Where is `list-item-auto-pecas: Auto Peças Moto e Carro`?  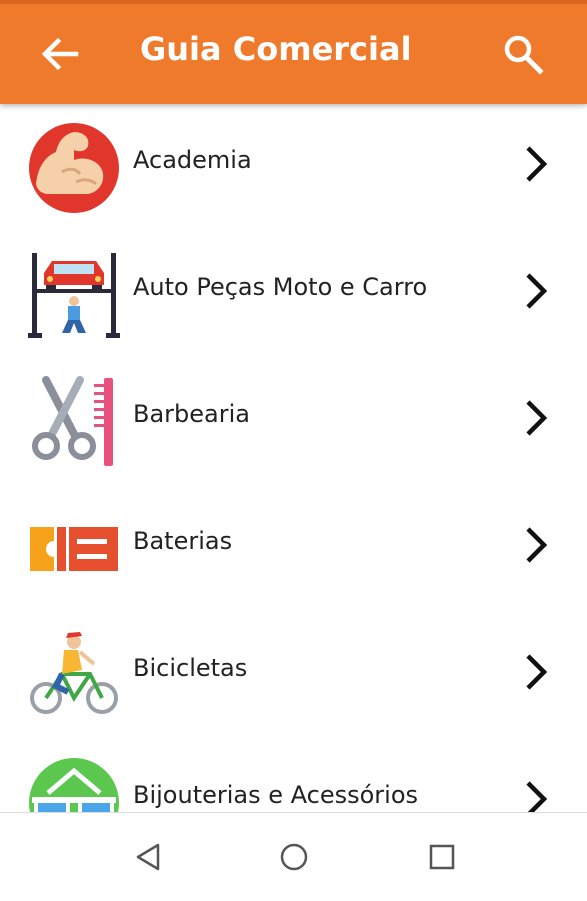 list-item-auto-pecas: Auto Peças Moto e Carro is located at coordinates (293, 294).